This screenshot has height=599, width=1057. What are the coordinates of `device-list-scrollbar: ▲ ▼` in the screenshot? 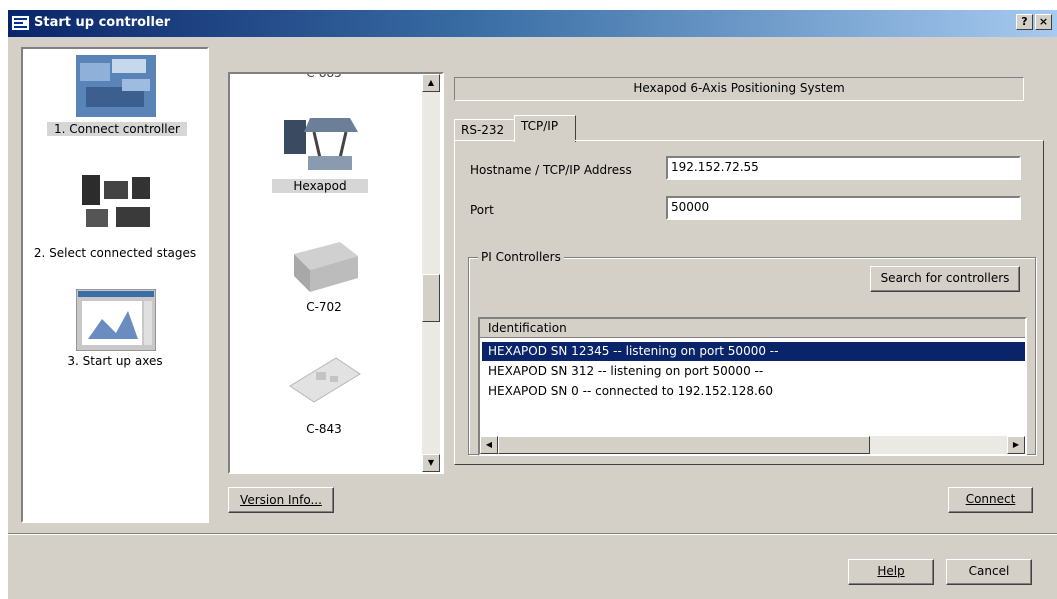 It's located at (431, 273).